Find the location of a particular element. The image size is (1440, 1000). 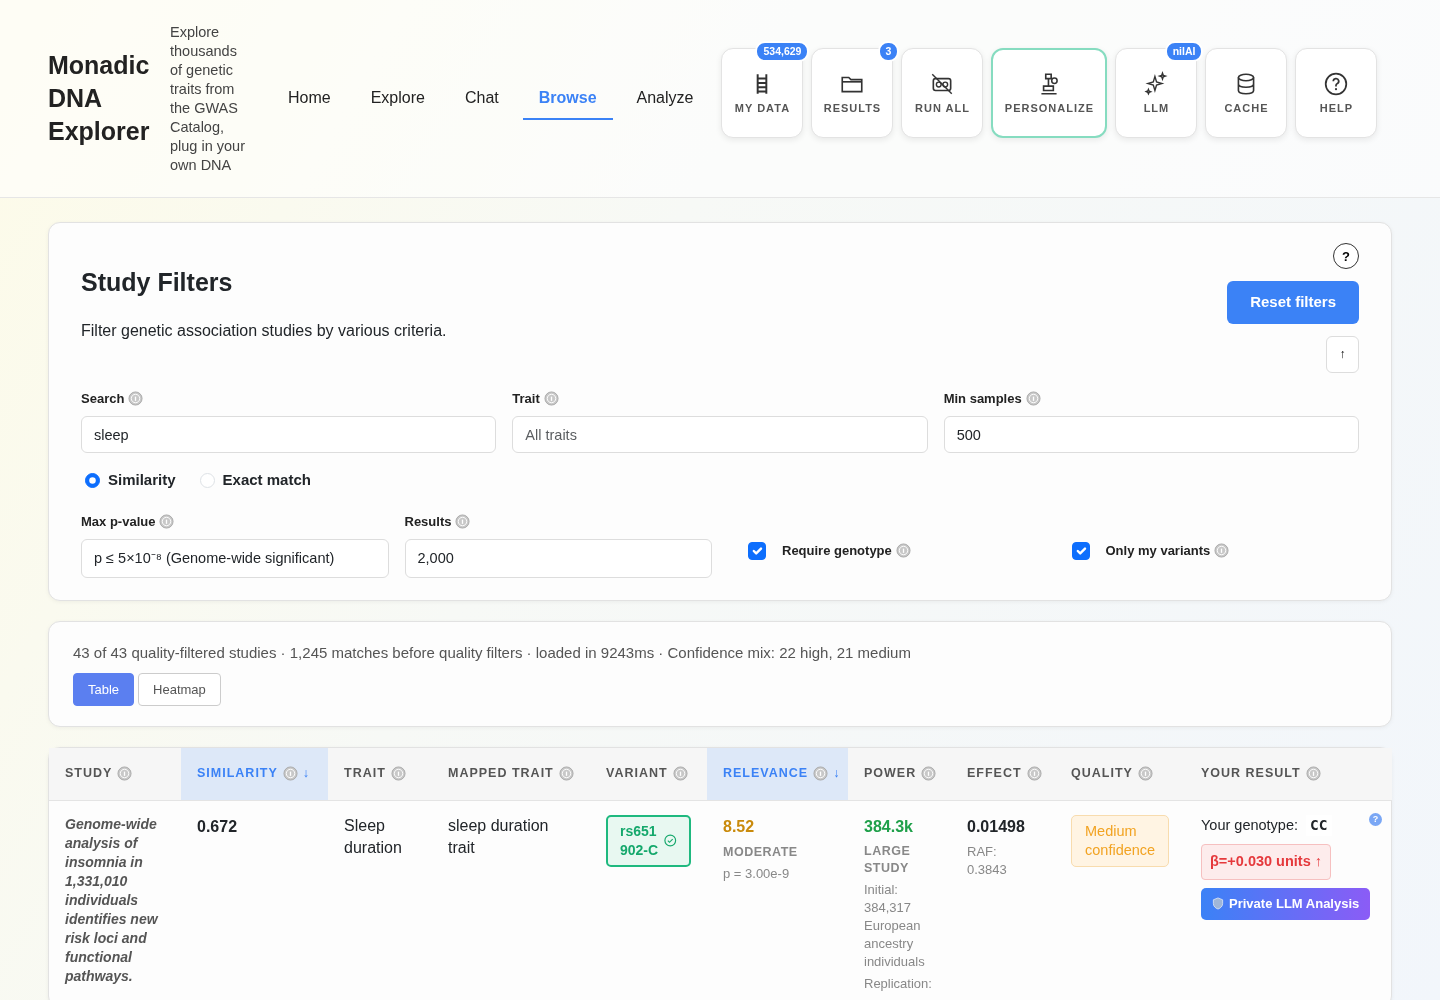

nav-link: Home is located at coordinates (309, 98).